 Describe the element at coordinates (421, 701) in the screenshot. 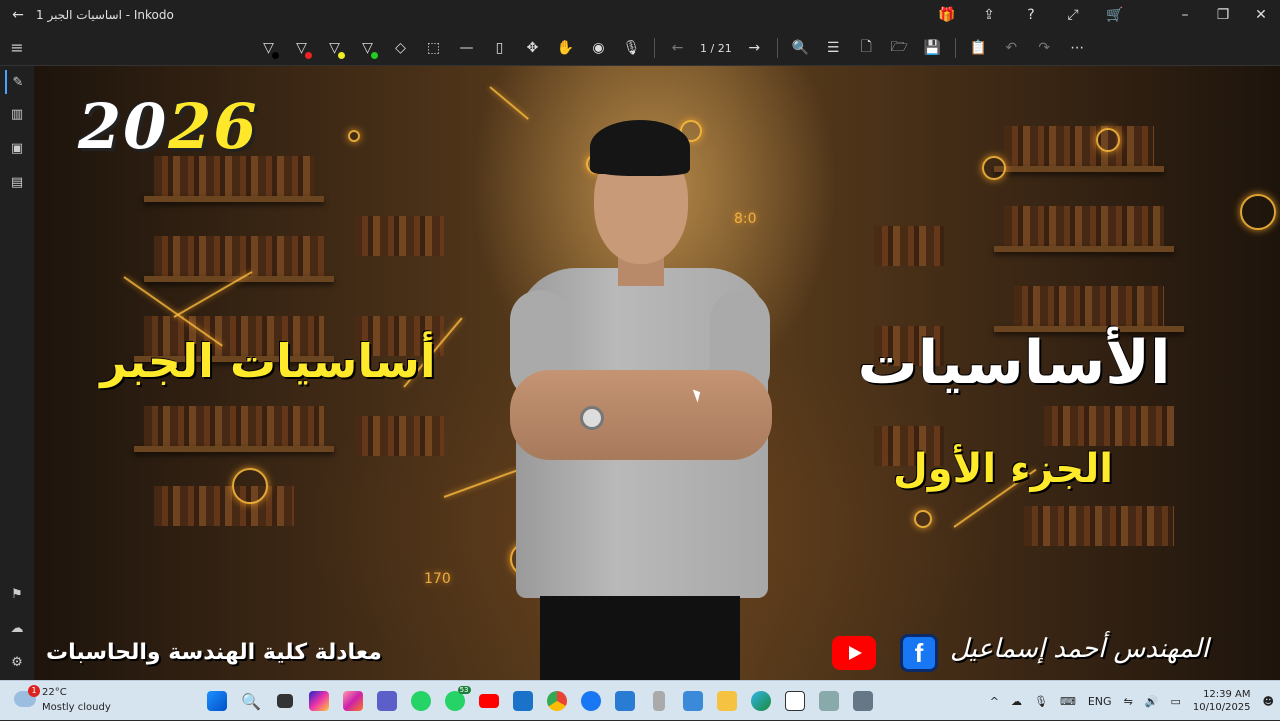

I see `whatsapp-icon` at that location.